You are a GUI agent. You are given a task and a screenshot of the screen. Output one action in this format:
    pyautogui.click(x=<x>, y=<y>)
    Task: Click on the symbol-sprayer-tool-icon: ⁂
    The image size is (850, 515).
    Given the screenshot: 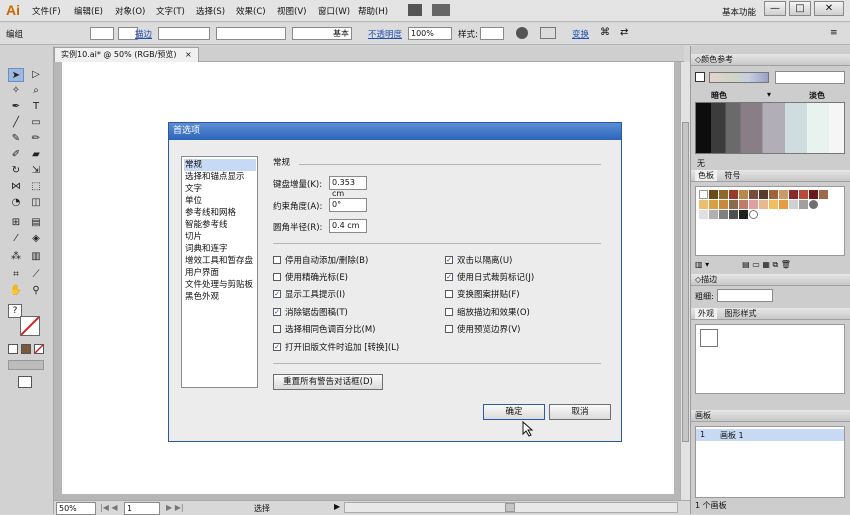 What is the action you would take?
    pyautogui.click(x=16, y=257)
    